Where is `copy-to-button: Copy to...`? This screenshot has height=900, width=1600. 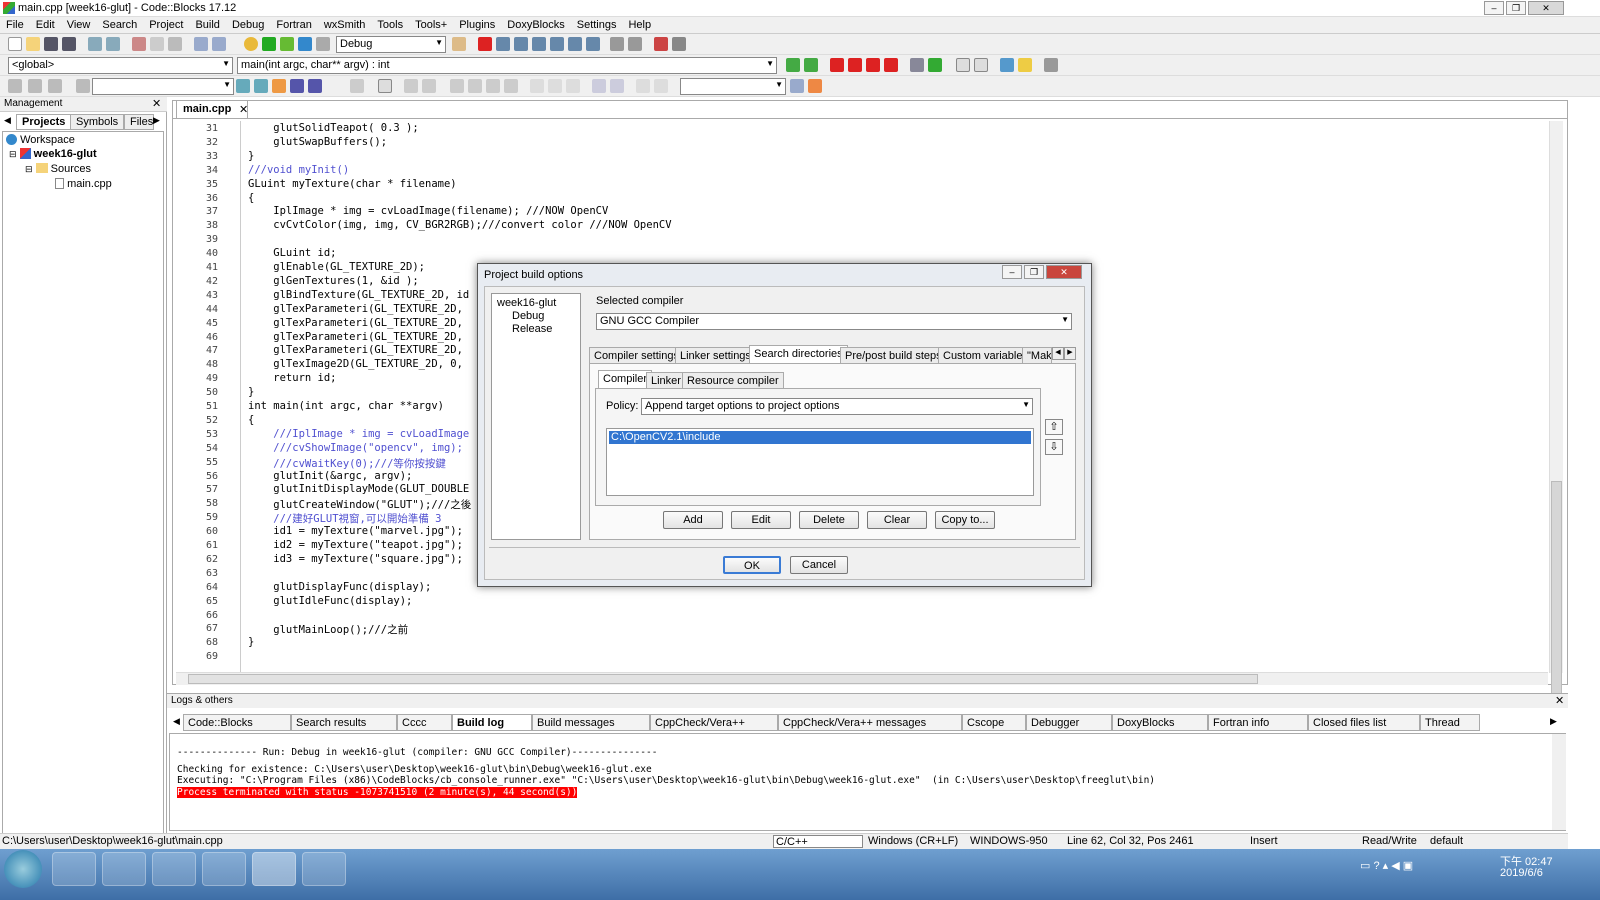
copy-to-button: Copy to... is located at coordinates (965, 520).